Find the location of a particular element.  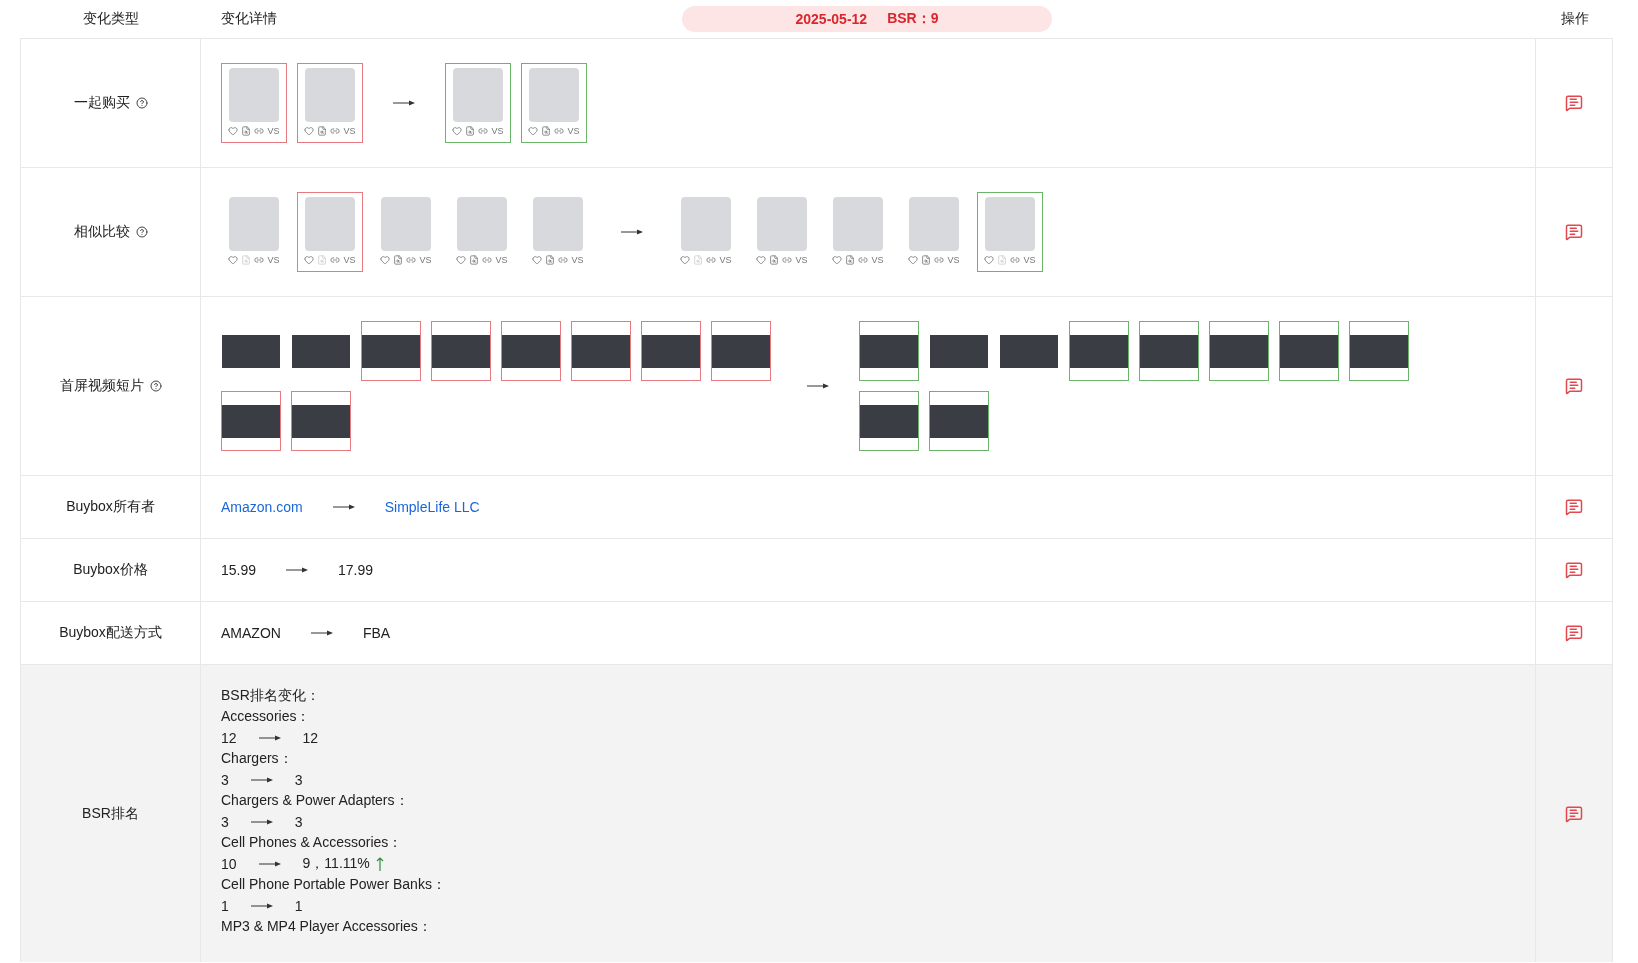

old-rank: 1 is located at coordinates (225, 905).